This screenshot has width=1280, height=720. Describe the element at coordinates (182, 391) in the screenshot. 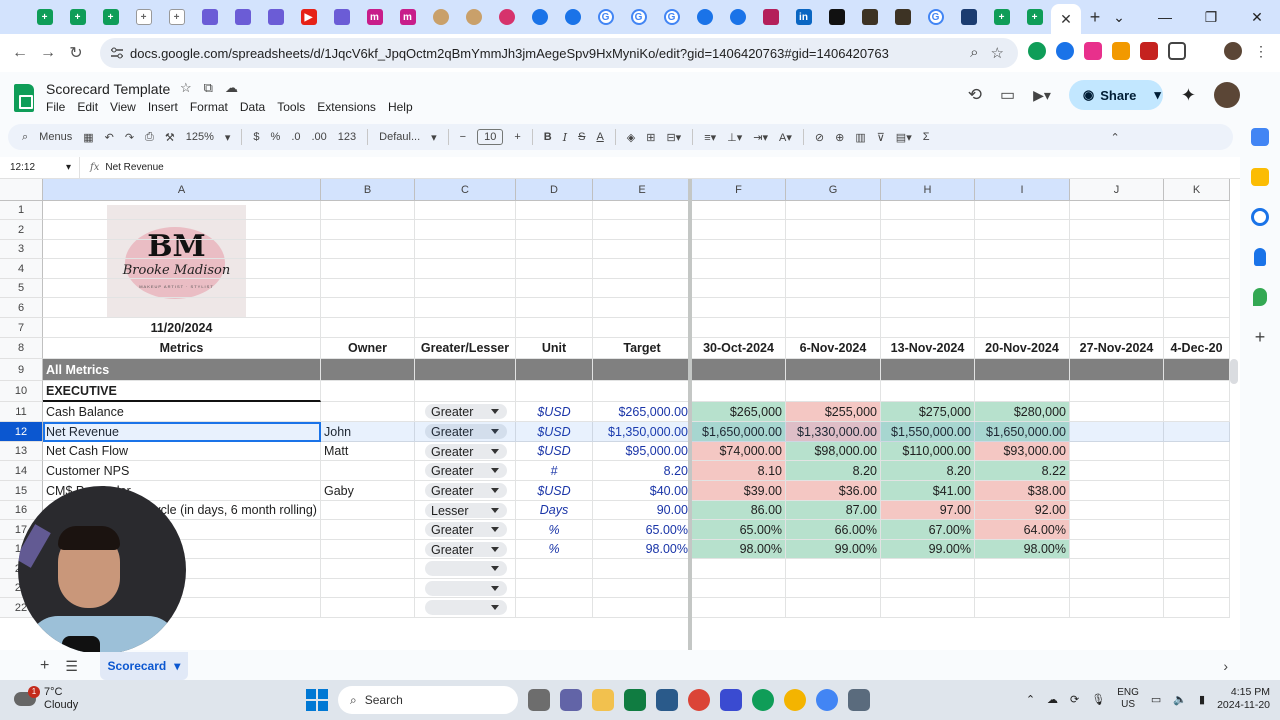

I see `section-executive: EXECUTIVE` at that location.